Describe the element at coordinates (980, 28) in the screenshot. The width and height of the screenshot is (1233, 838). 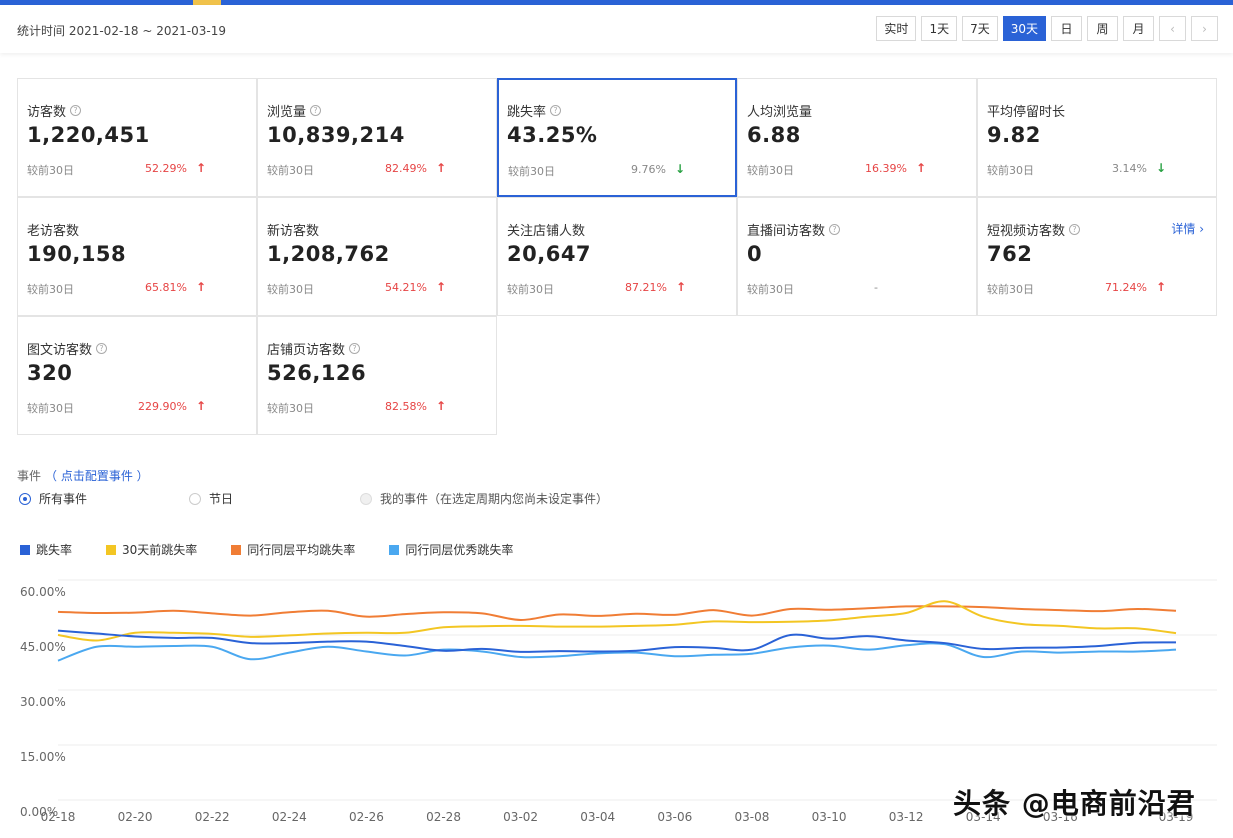
I see `period-7d-button: 7天` at that location.